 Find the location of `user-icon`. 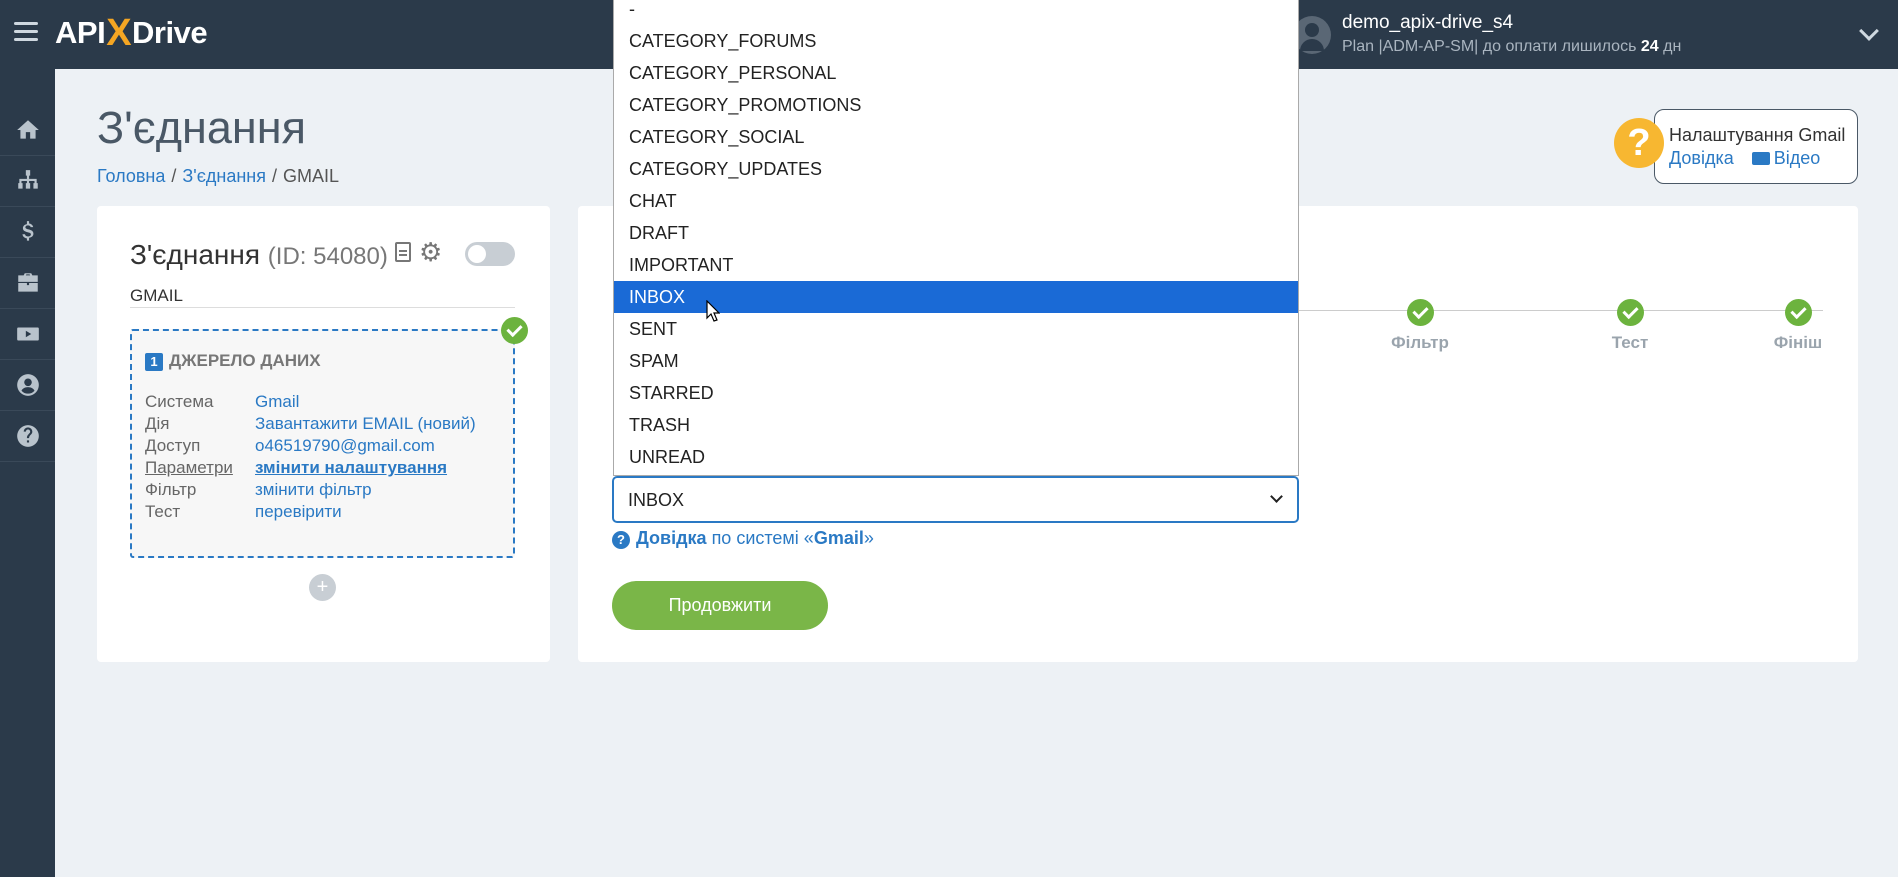

user-icon is located at coordinates (27, 385).